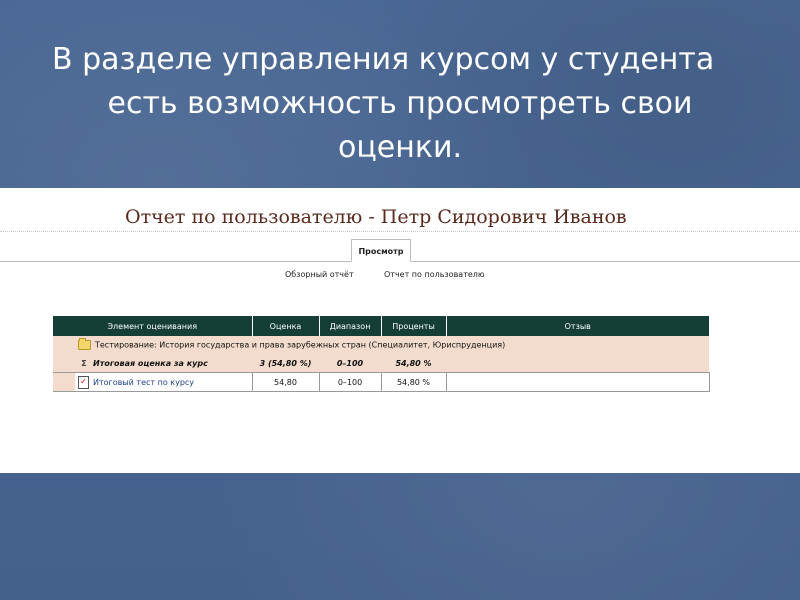 The height and width of the screenshot is (600, 800). Describe the element at coordinates (319, 274) in the screenshot. I see `subtab-overview-report: Обзорный отчёт` at that location.